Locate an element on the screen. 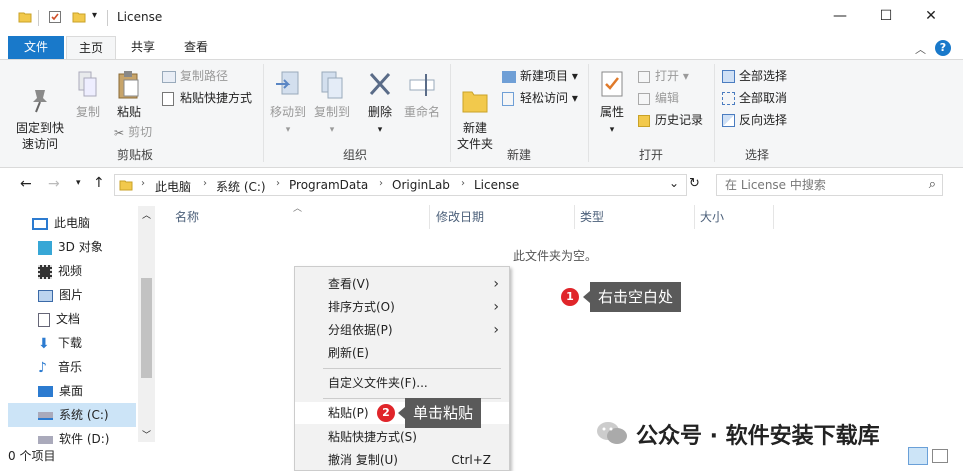 This screenshot has width=963, height=471. address-history-chevron-icon: ⌄ is located at coordinates (674, 183).